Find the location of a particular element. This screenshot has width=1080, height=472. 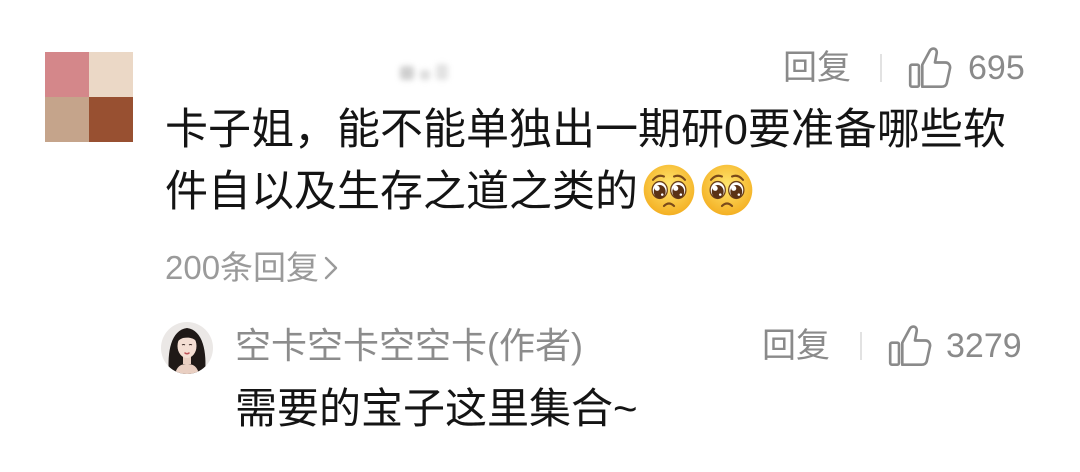

view-replies-link: 200条回复 is located at coordinates (252, 268).